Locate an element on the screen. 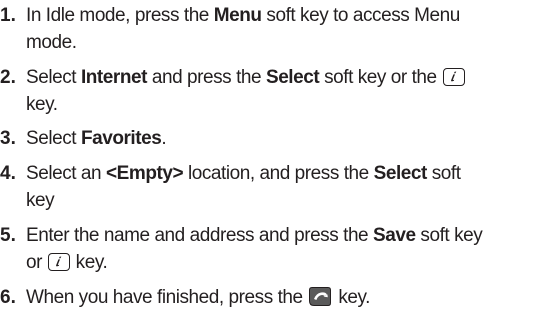  step-number: 3. is located at coordinates (8, 138).